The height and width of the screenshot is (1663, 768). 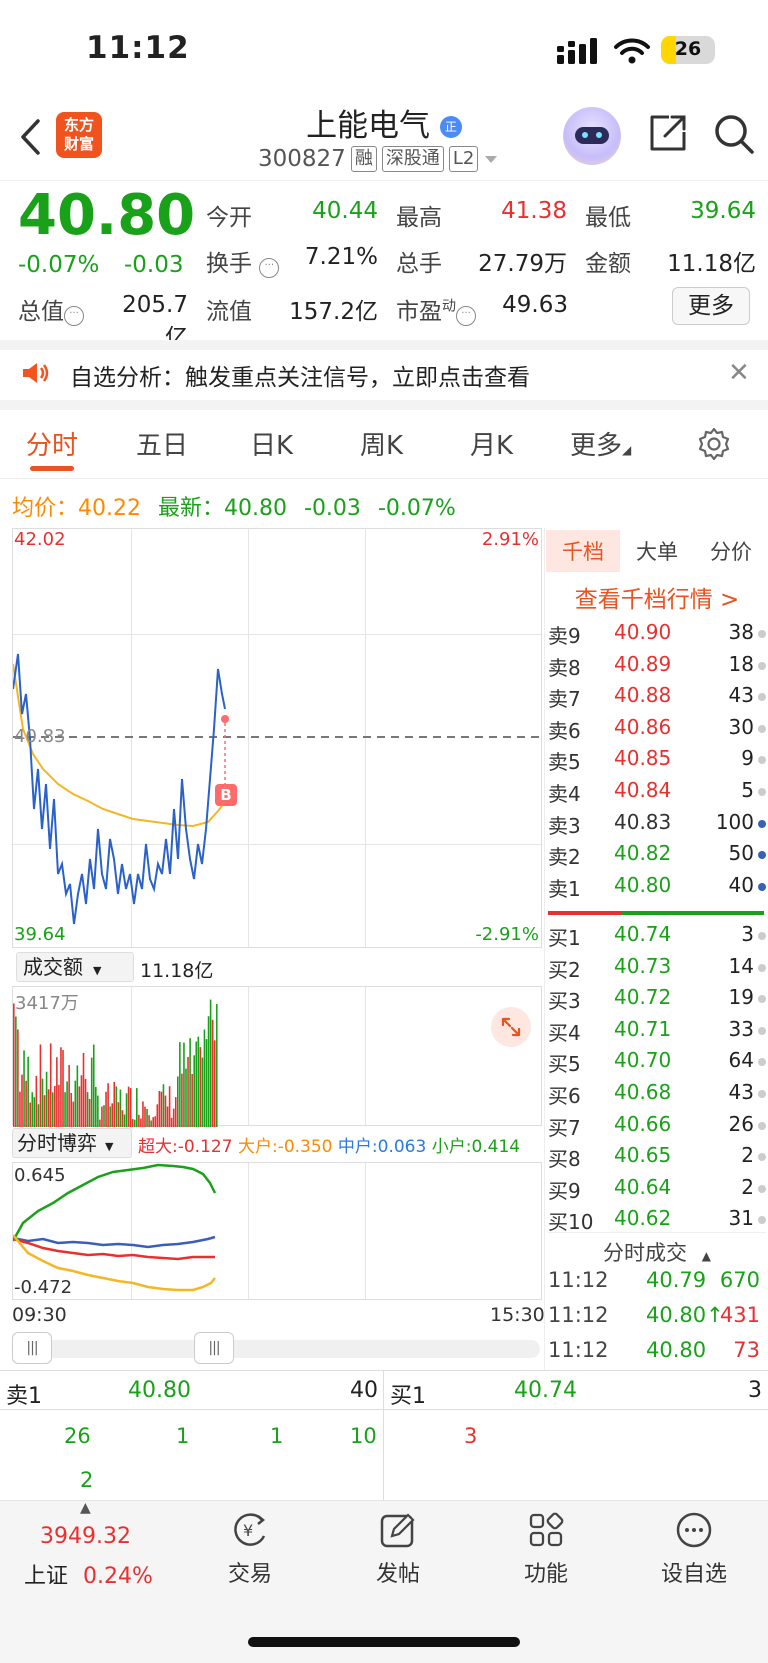 I want to click on nav-add-watchlist: 设自选, so click(x=694, y=1549).